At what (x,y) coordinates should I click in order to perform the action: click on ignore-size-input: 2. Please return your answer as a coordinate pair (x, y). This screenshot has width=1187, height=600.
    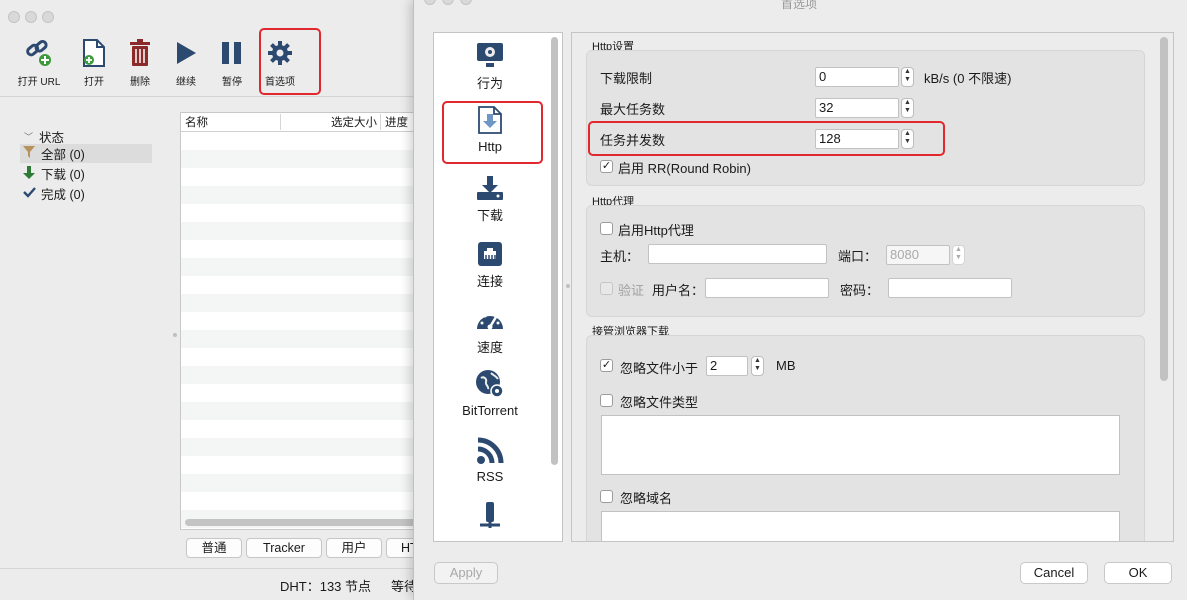
    Looking at the image, I should click on (727, 366).